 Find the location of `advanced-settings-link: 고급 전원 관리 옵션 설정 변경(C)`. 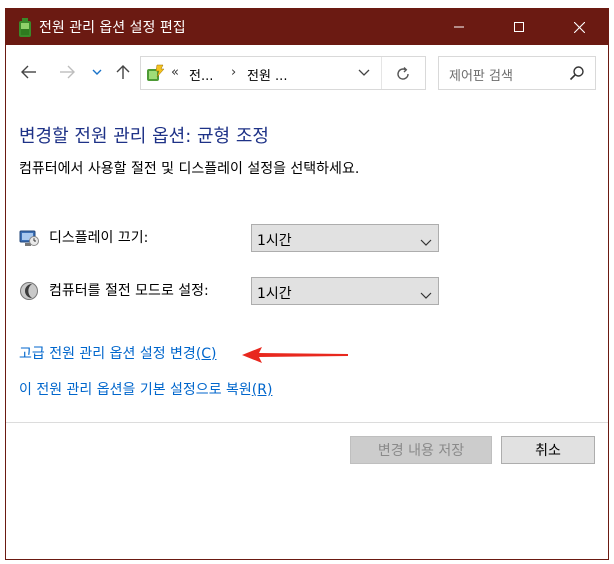

advanced-settings-link: 고급 전원 관리 옵션 설정 변경(C) is located at coordinates (118, 354).